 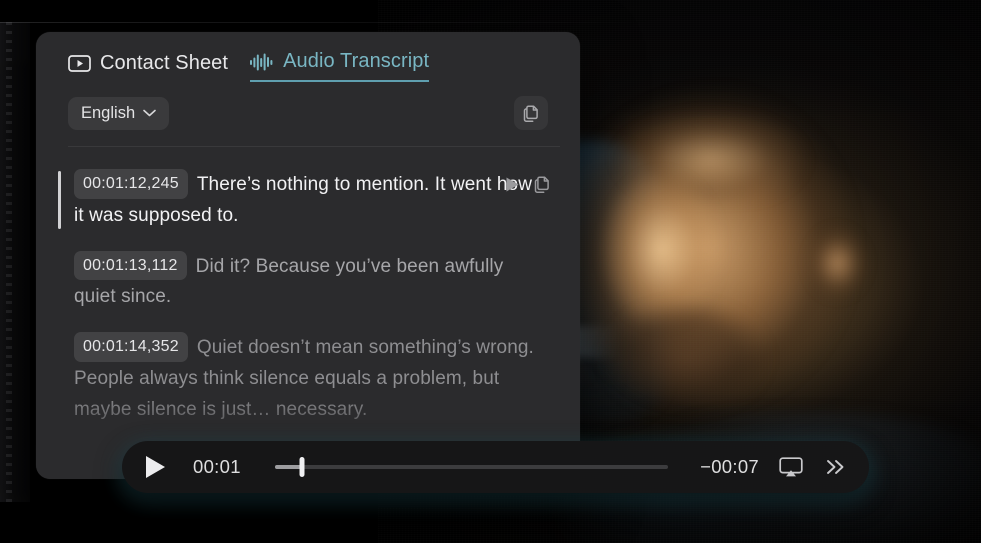 I want to click on audio-player-bar: 00:01 −00:07, so click(x=495, y=467).